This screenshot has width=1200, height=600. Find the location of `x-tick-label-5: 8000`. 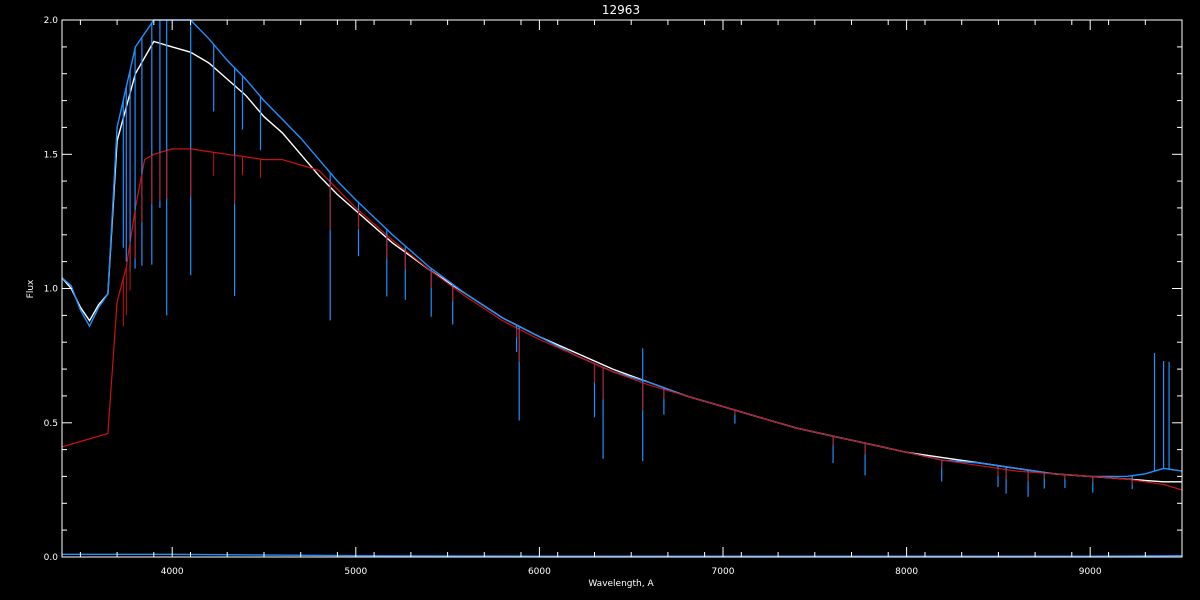

x-tick-label-5: 8000 is located at coordinates (906, 572).